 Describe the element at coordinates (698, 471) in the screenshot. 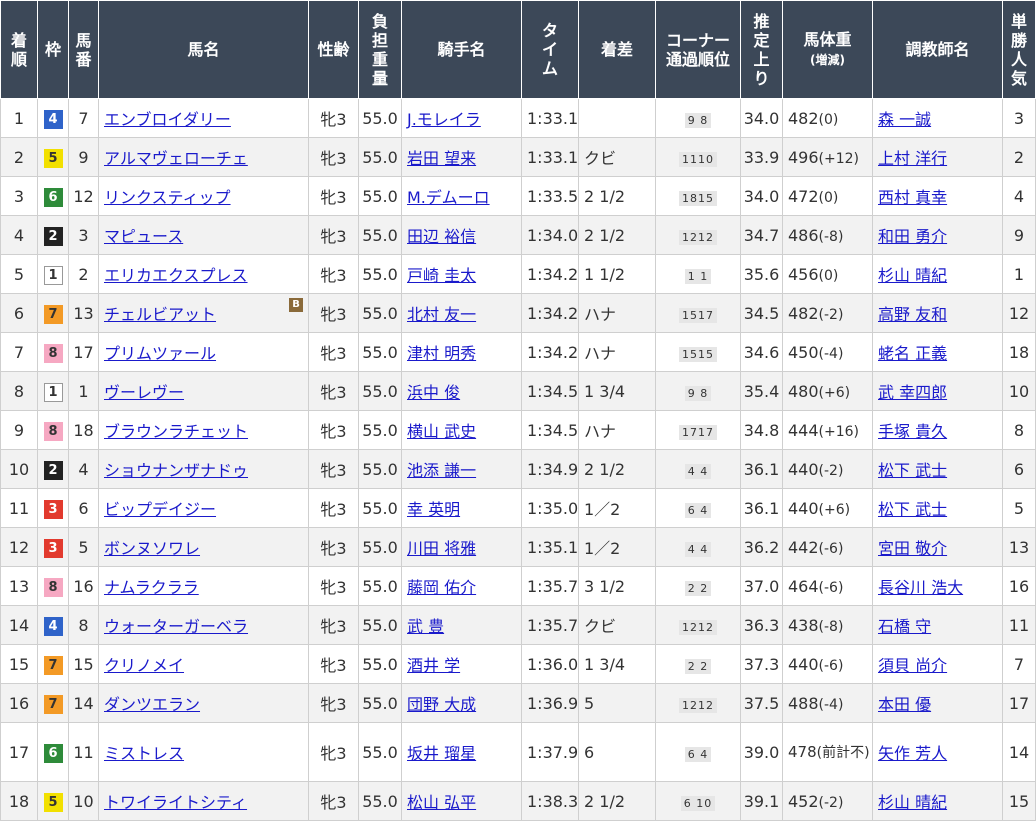

I see `corner-positions: 4 4` at that location.